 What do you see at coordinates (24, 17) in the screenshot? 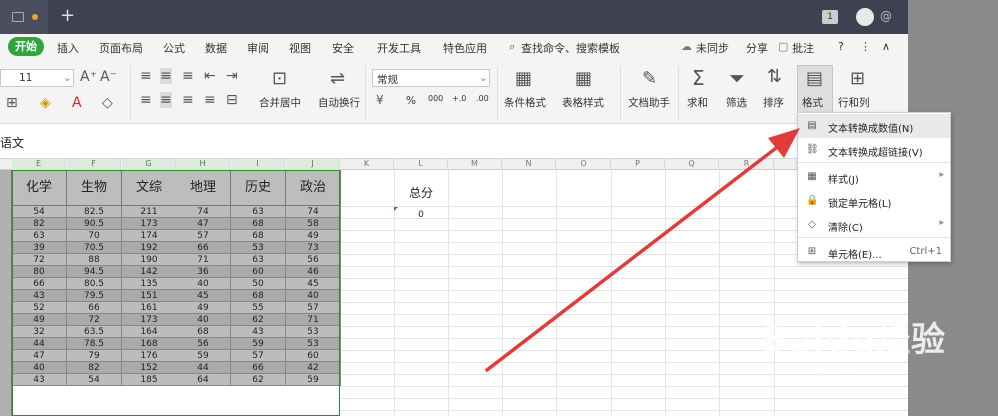
I see `document-tab` at bounding box center [24, 17].